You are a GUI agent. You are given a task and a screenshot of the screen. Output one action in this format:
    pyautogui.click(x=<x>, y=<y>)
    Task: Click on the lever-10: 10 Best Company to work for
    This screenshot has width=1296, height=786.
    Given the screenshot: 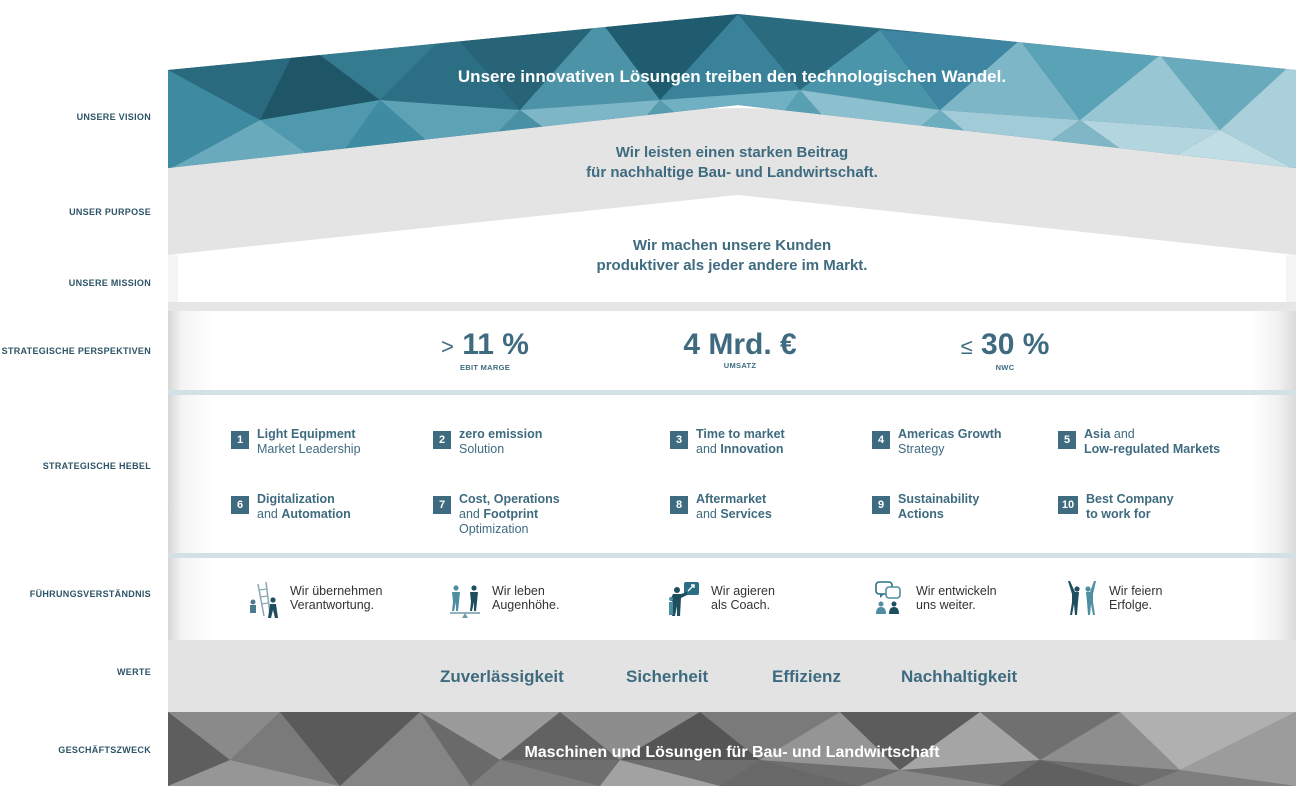 What is the action you would take?
    pyautogui.click(x=1116, y=507)
    